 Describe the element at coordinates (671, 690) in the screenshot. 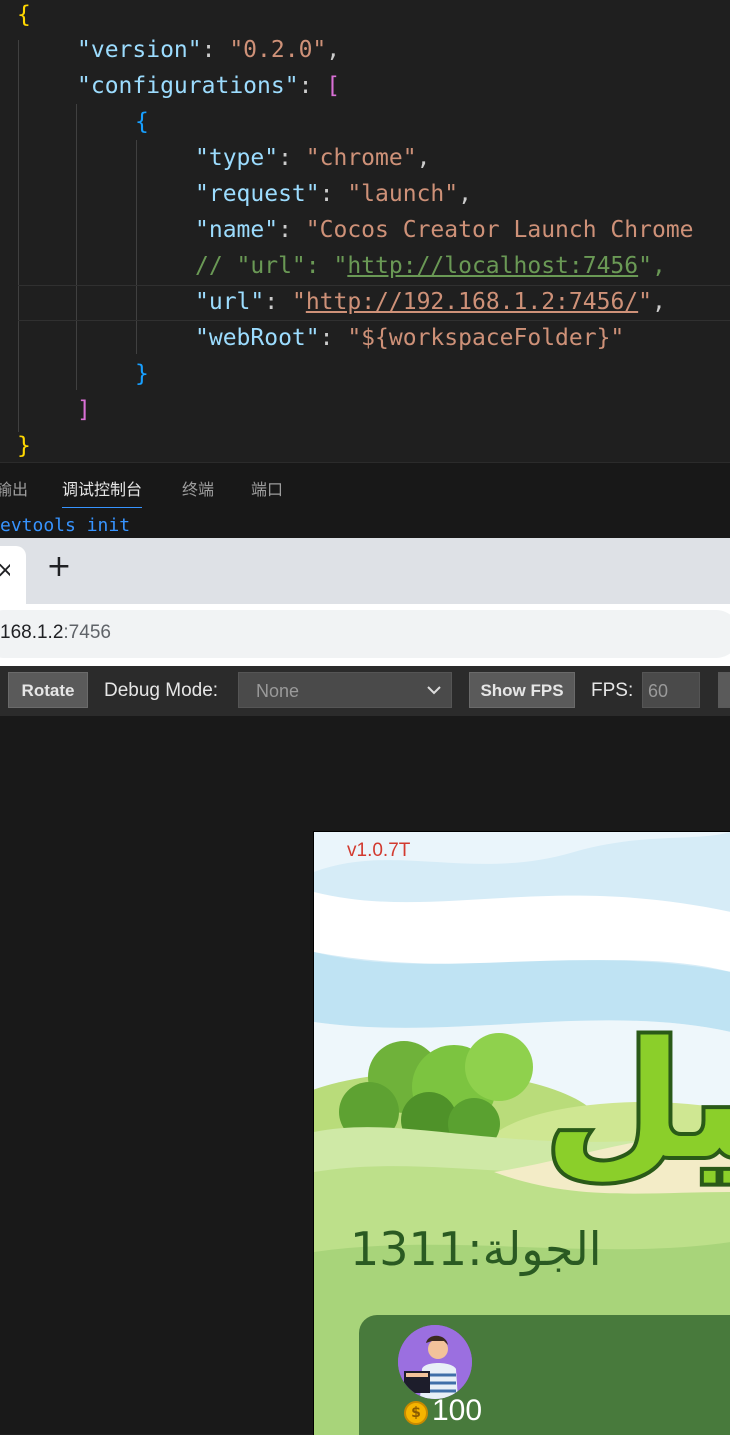

I see `fps-input: 60` at that location.